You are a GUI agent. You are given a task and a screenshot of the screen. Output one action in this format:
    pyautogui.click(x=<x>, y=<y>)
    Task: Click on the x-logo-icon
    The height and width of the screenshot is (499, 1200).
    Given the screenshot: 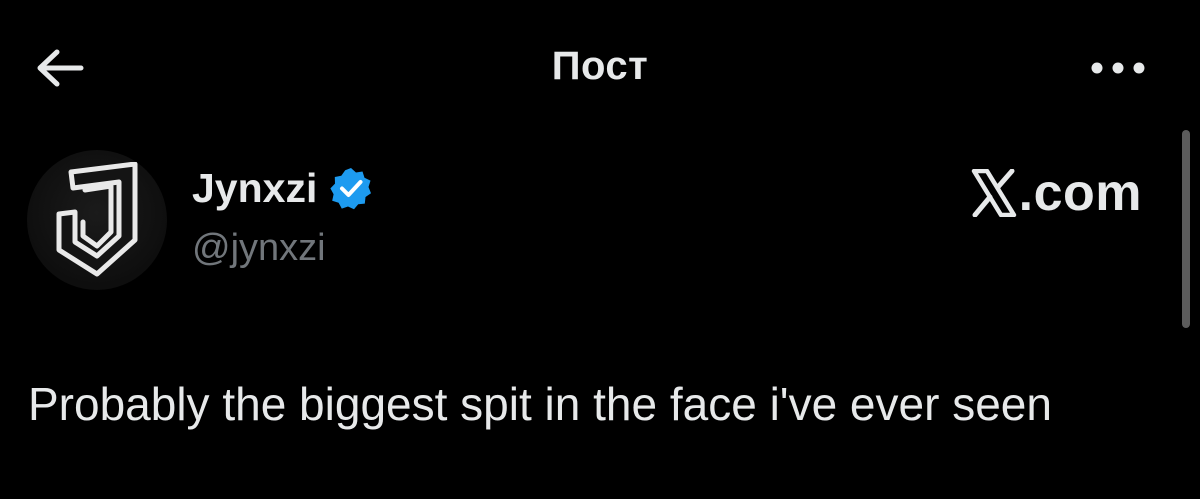 What is the action you would take?
    pyautogui.click(x=993, y=193)
    